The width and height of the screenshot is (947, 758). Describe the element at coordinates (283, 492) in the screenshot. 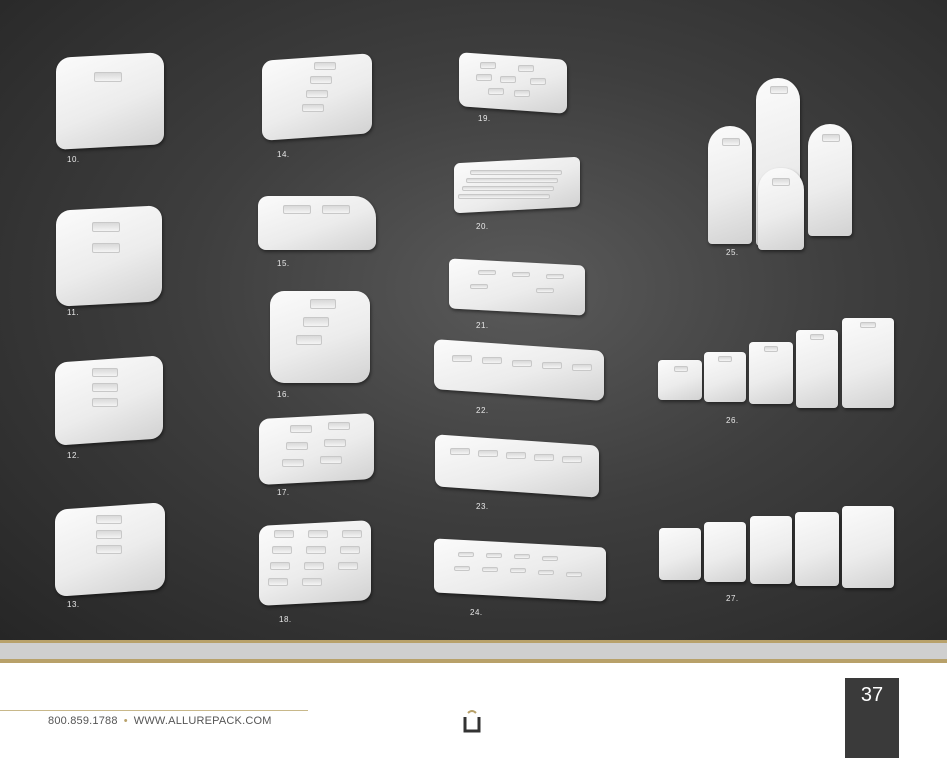

I see `product-label: 17.` at that location.